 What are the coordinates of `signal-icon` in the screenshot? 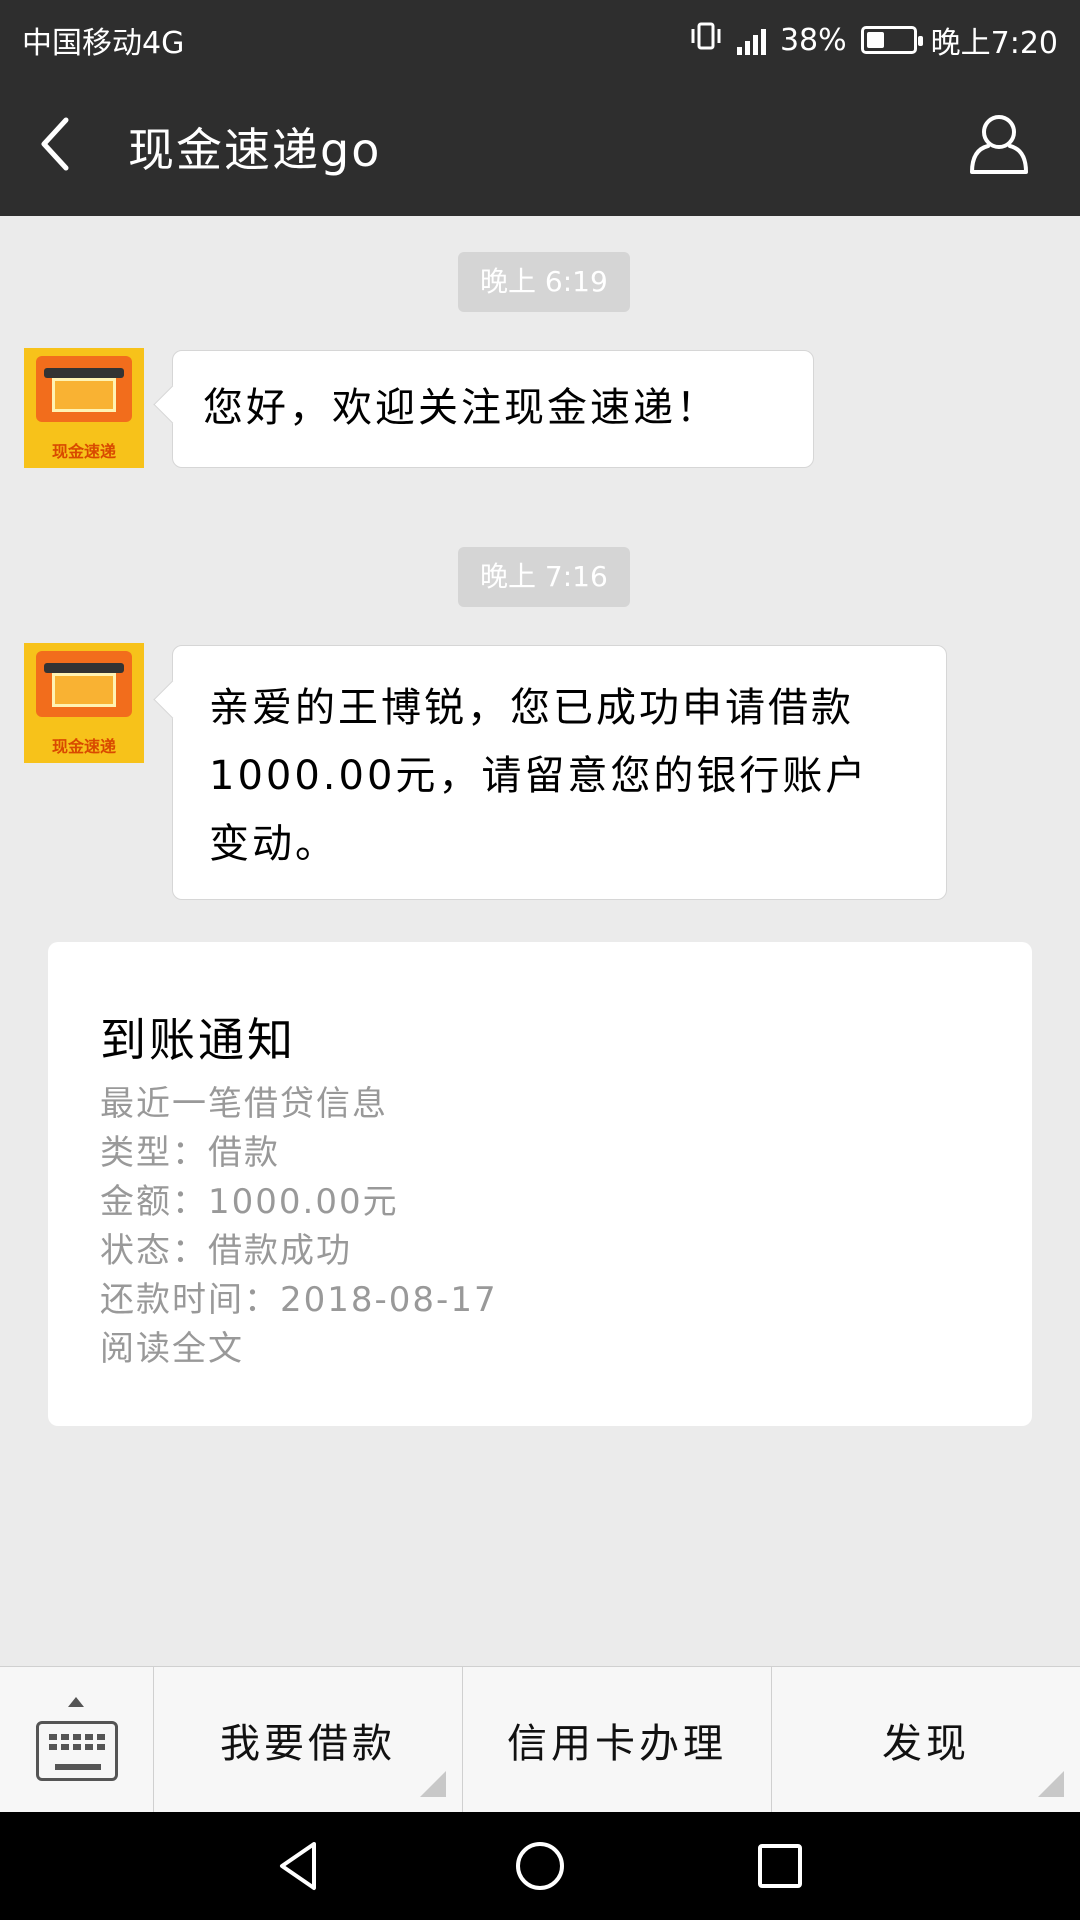 It's located at (751, 40).